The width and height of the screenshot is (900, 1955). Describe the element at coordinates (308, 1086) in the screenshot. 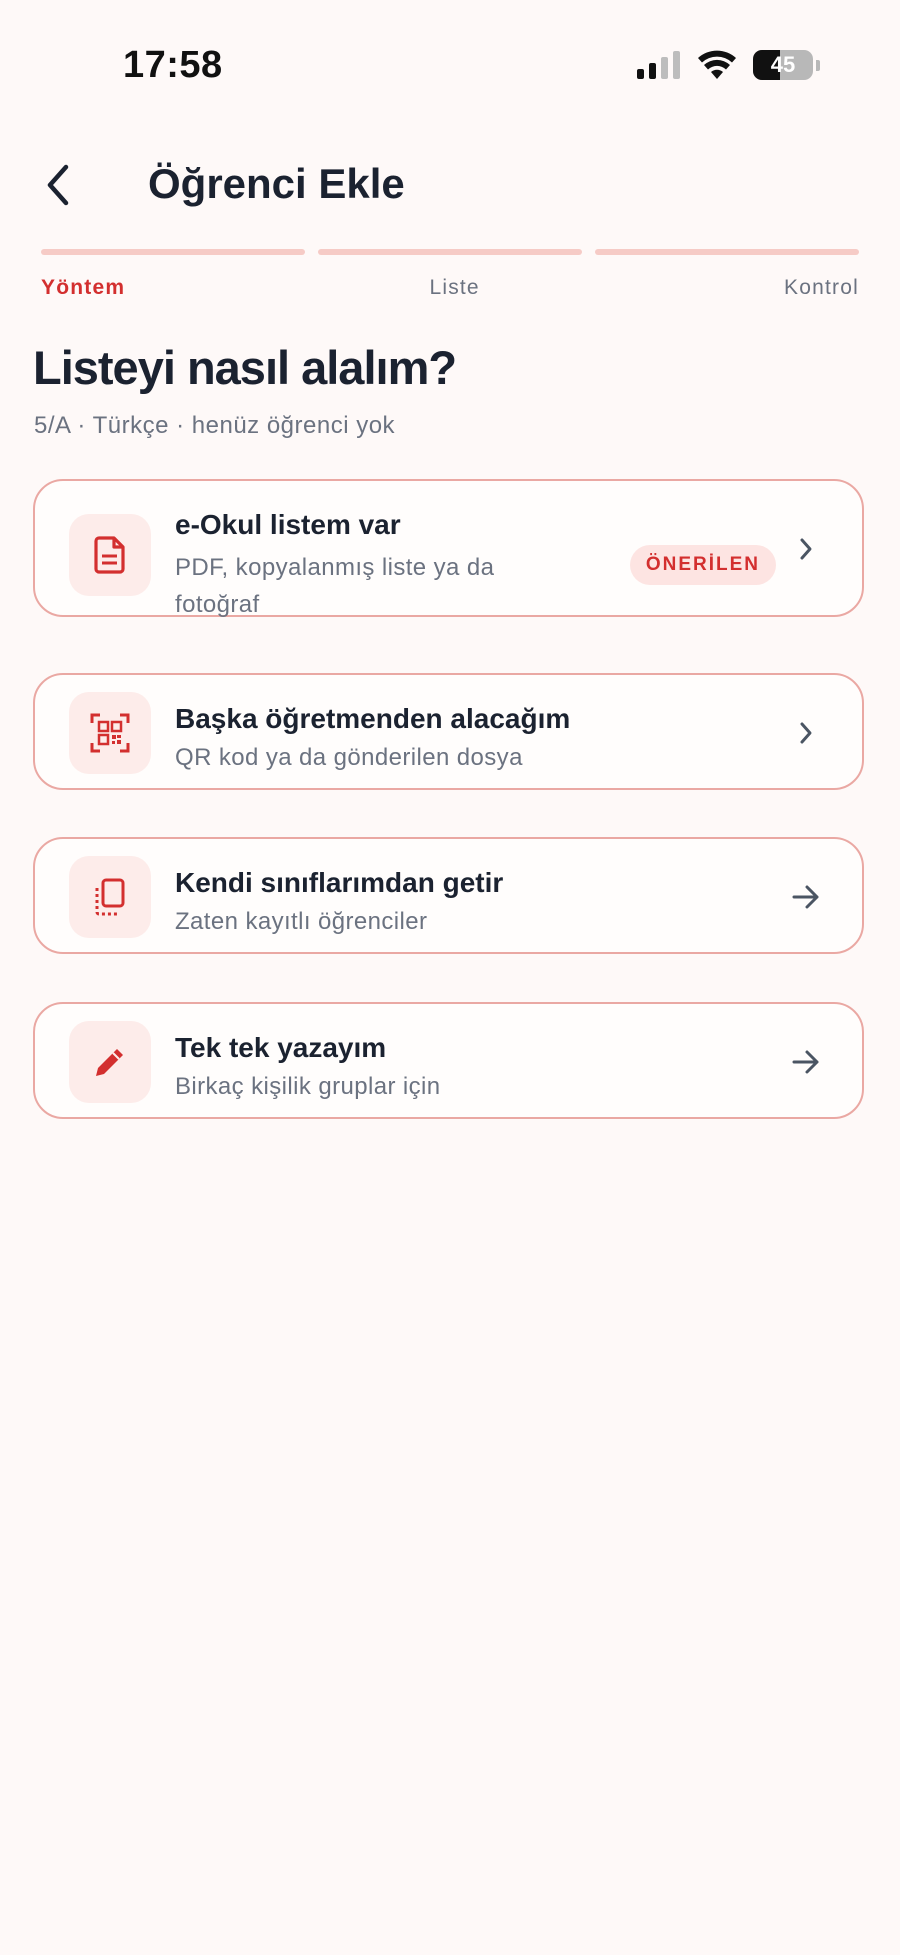

I see `option-description: Birkaç kişilik gruplar için` at that location.